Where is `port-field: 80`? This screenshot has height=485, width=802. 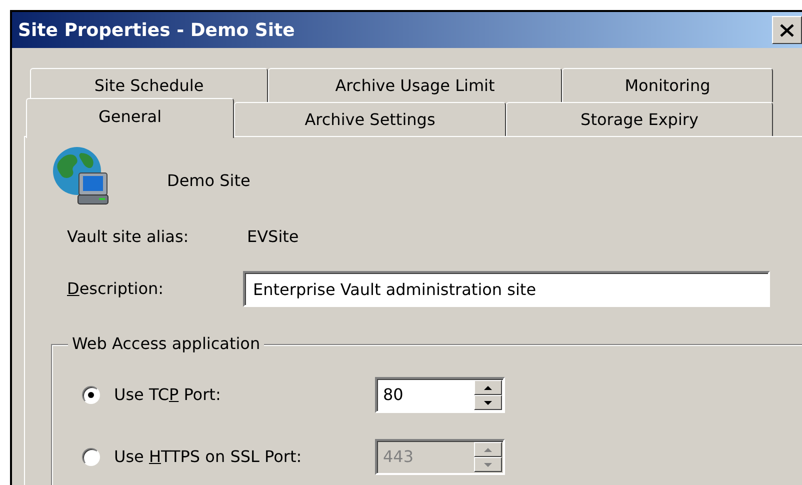 port-field: 80 is located at coordinates (425, 395).